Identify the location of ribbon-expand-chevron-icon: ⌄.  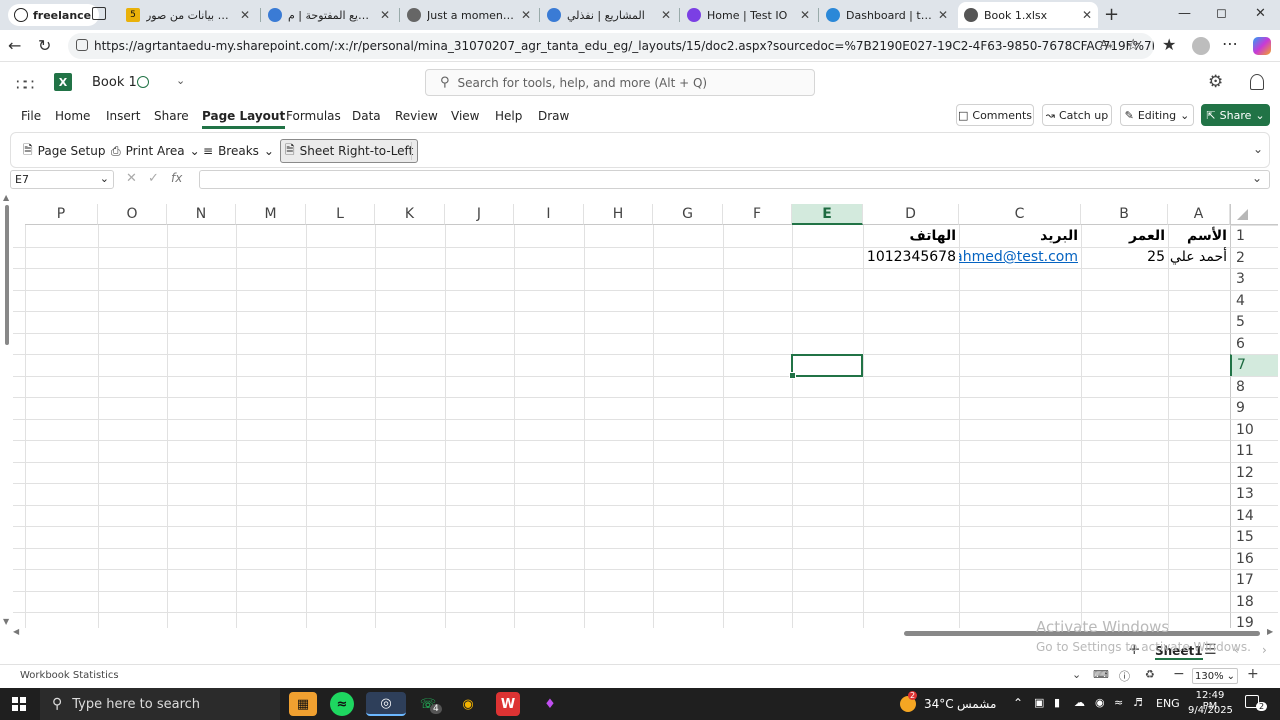
(1258, 149).